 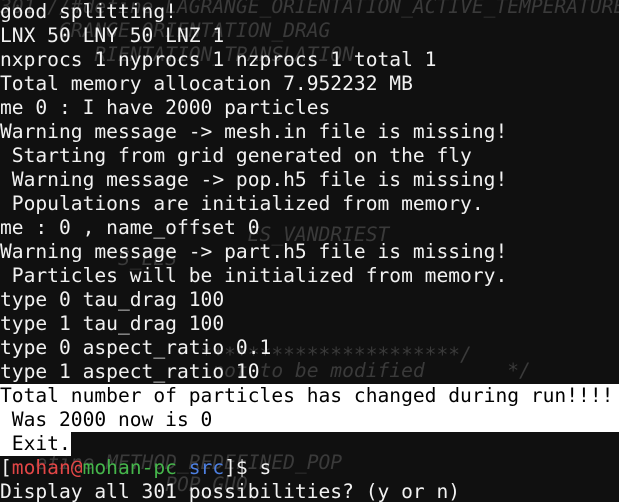 I want to click on prompt-symbol: ]$, so click(x=242, y=467).